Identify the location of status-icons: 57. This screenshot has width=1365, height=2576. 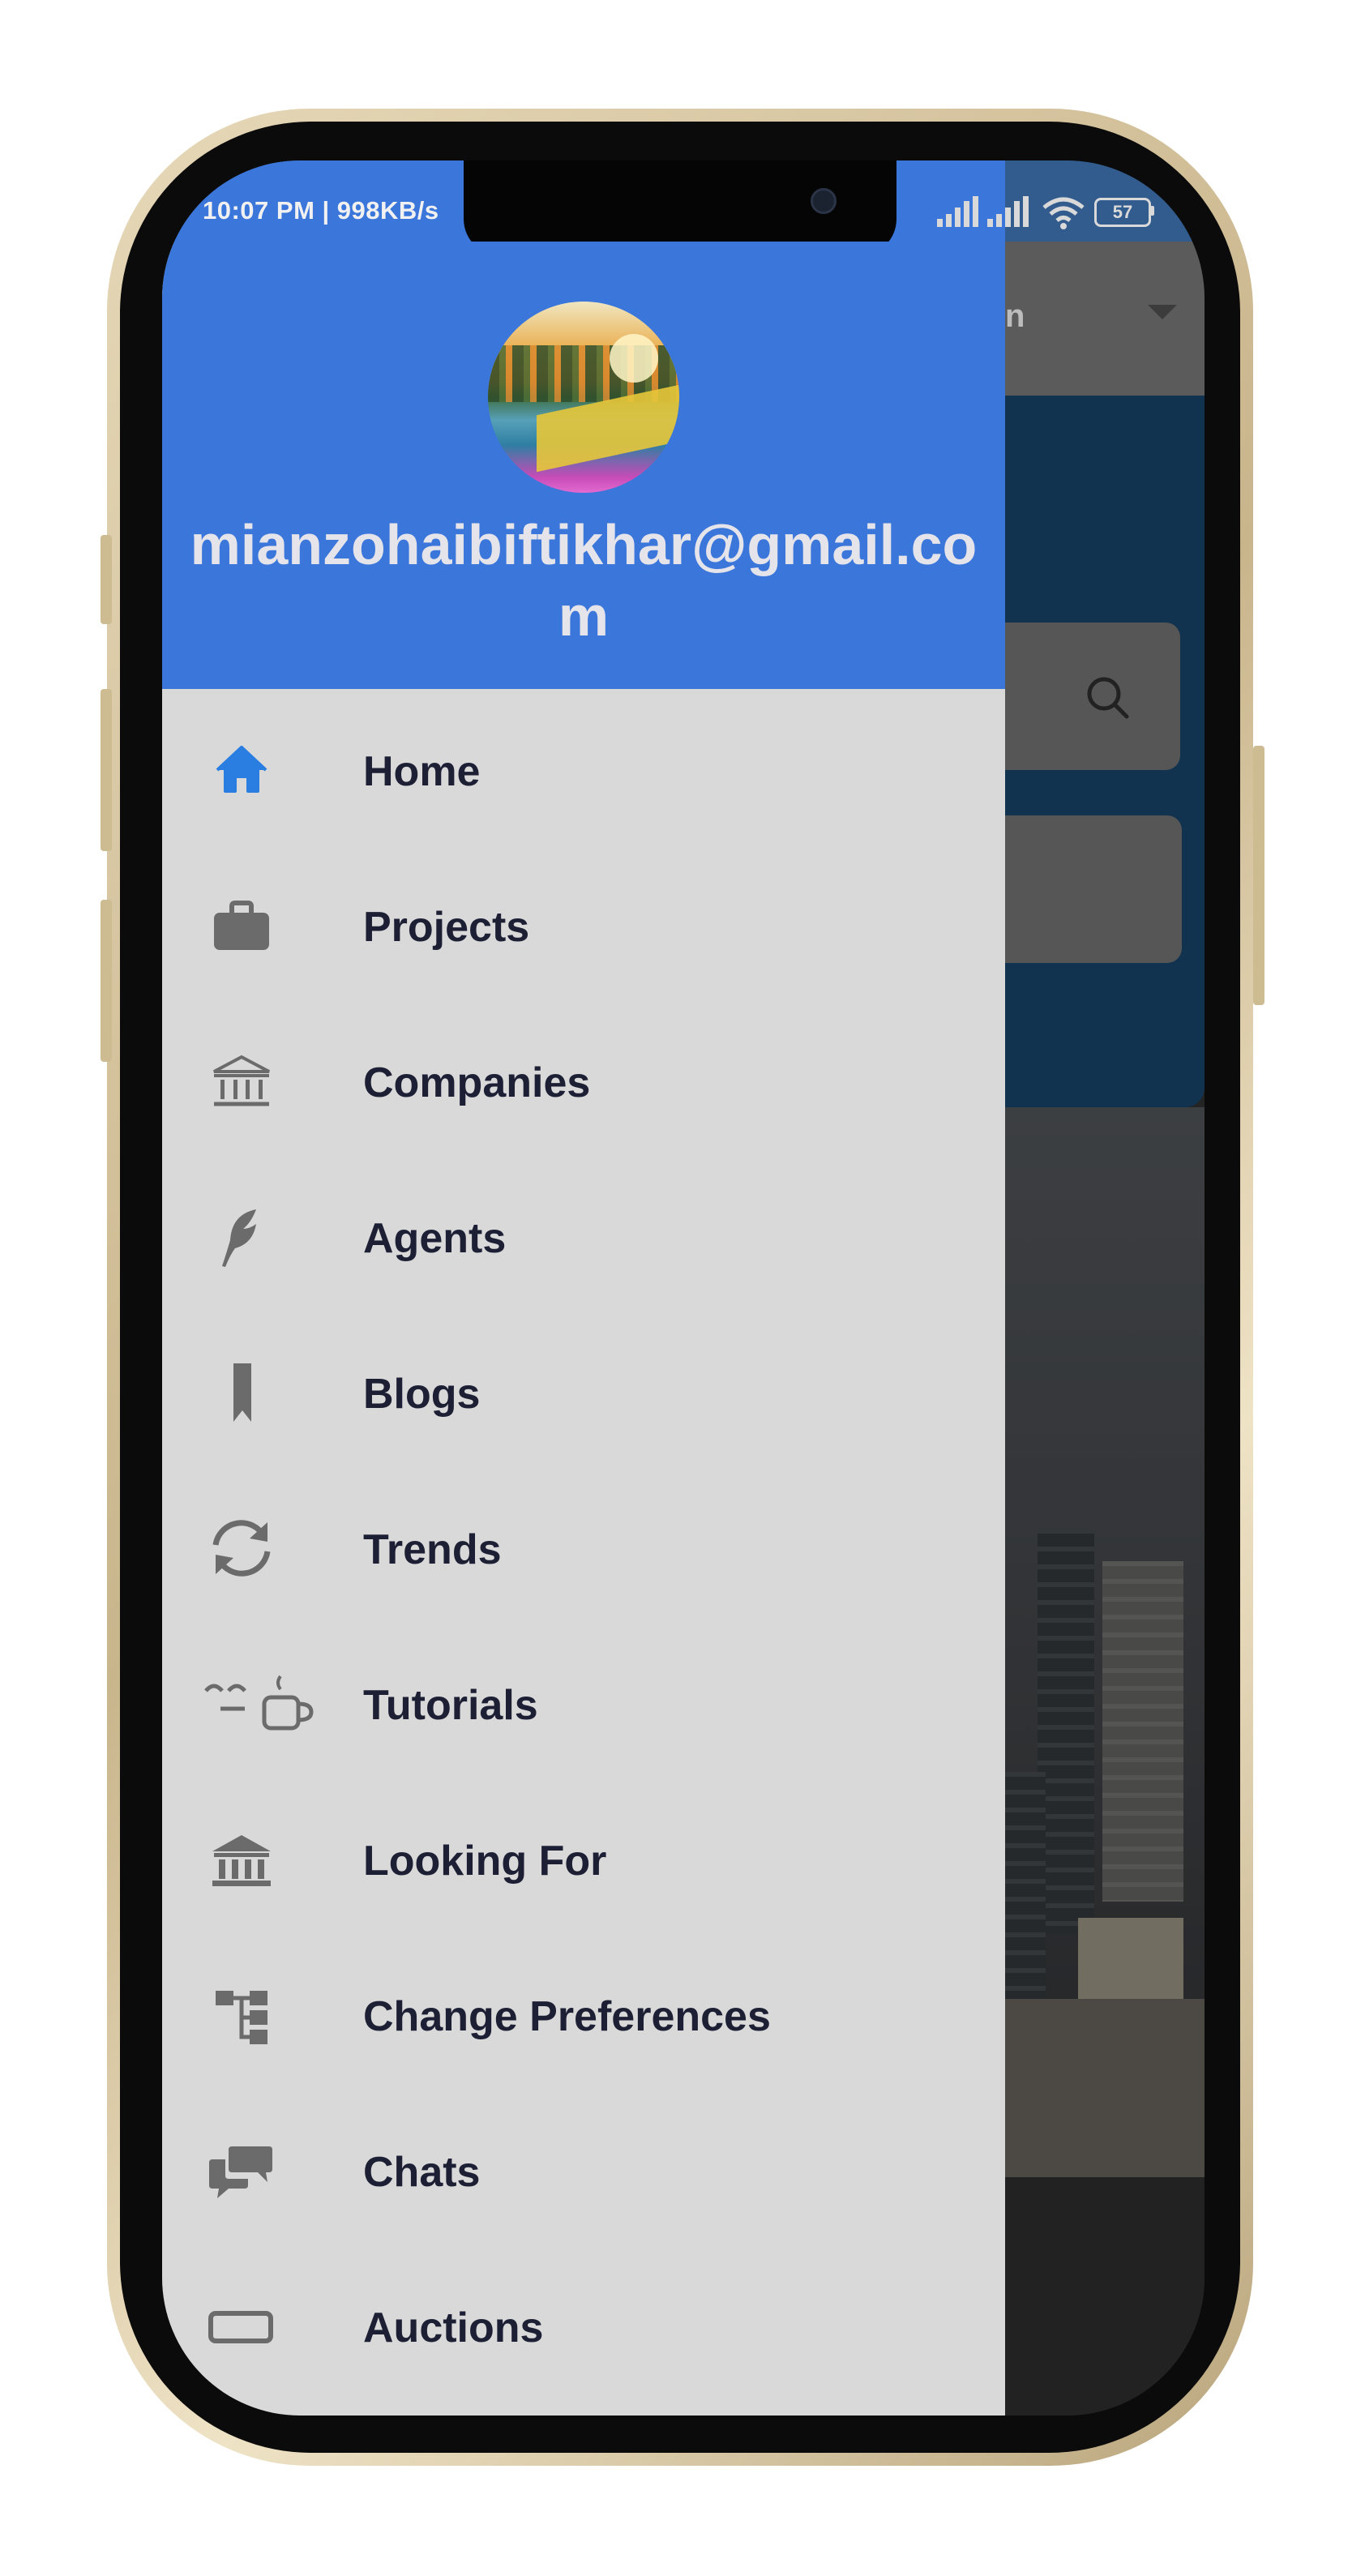
(1057, 212).